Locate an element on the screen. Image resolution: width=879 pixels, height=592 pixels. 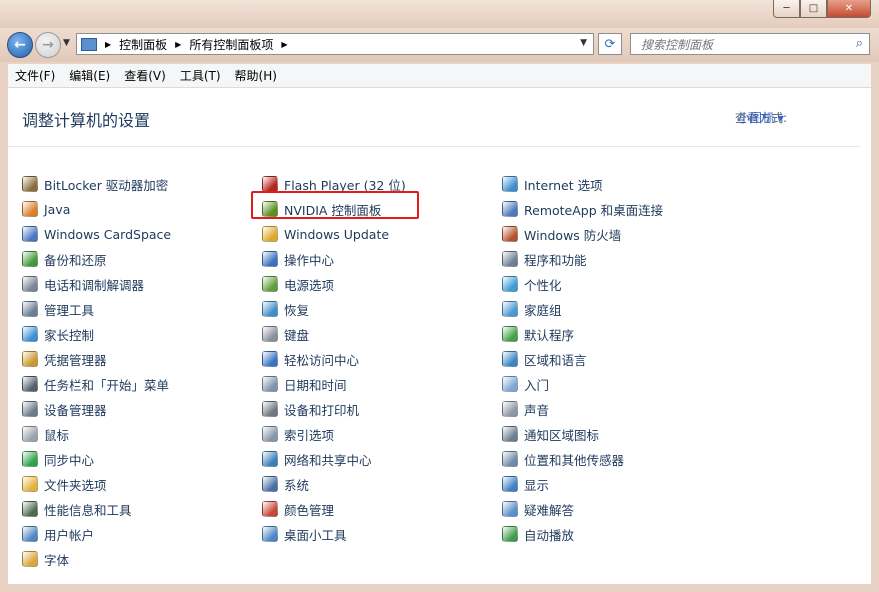
item-user-accounts: 用户帐户 is located at coordinates (58, 534).